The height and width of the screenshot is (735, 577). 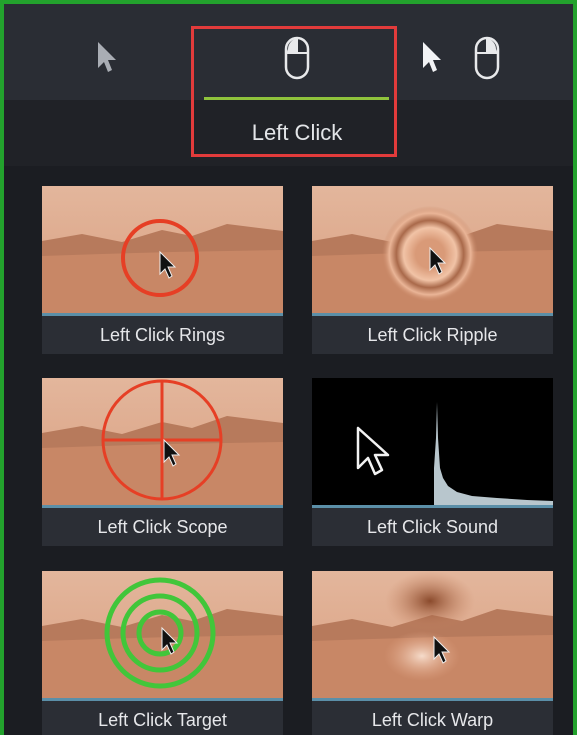 I want to click on tab-left-click, so click(x=296, y=52).